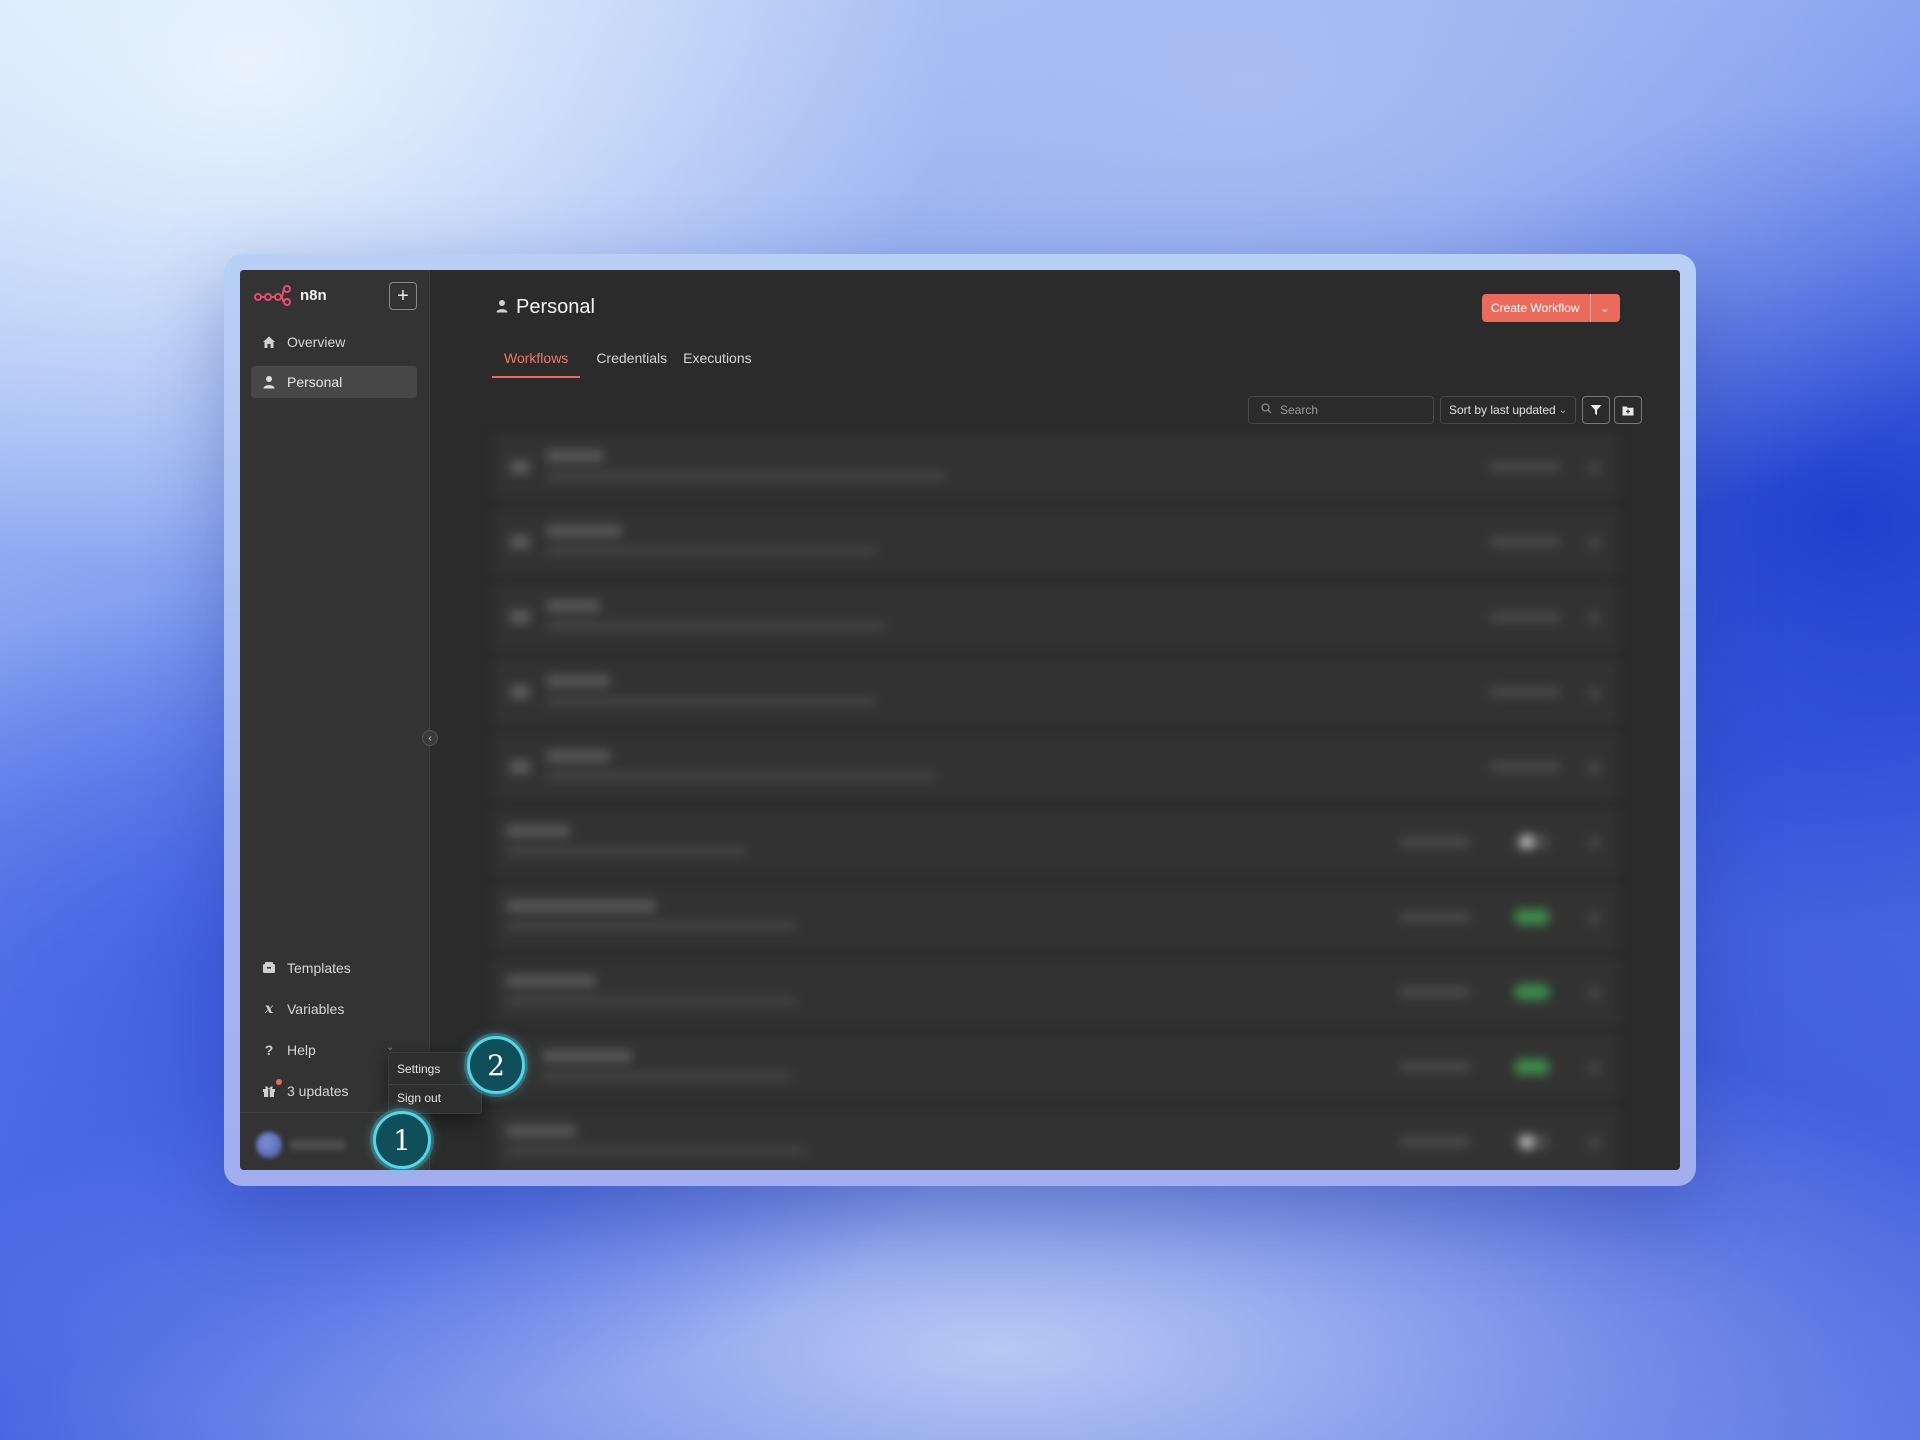 This screenshot has width=1920, height=1440. Describe the element at coordinates (269, 1050) in the screenshot. I see `question-icon: ?` at that location.